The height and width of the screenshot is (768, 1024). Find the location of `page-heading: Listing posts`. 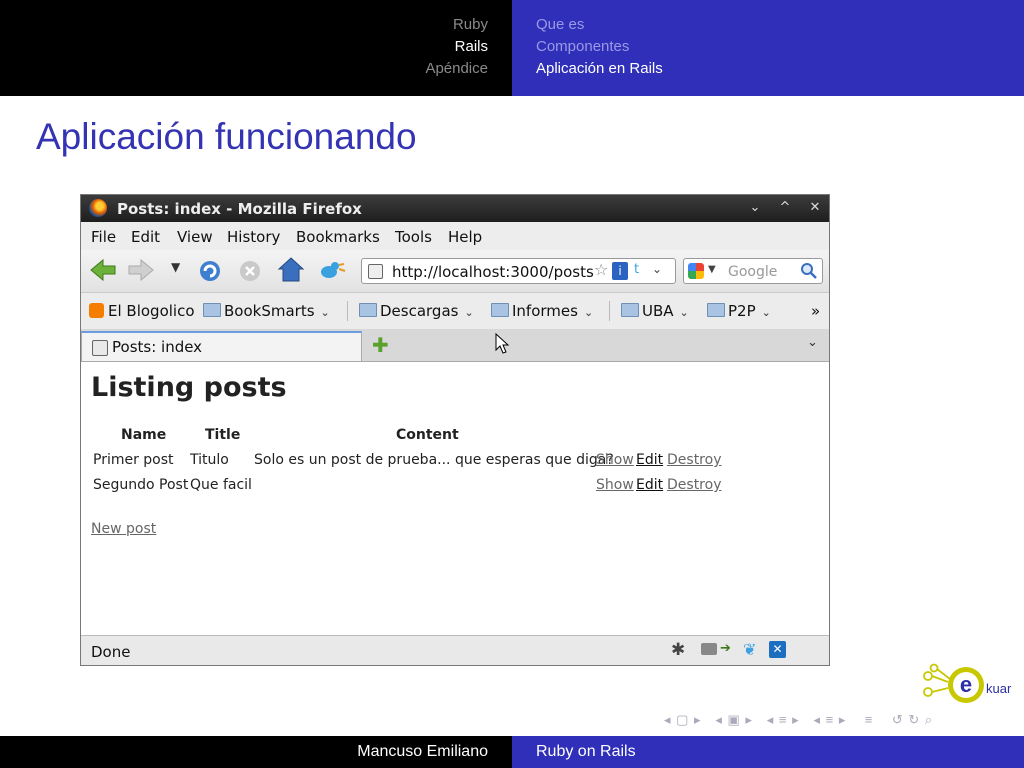

page-heading: Listing posts is located at coordinates (189, 387).